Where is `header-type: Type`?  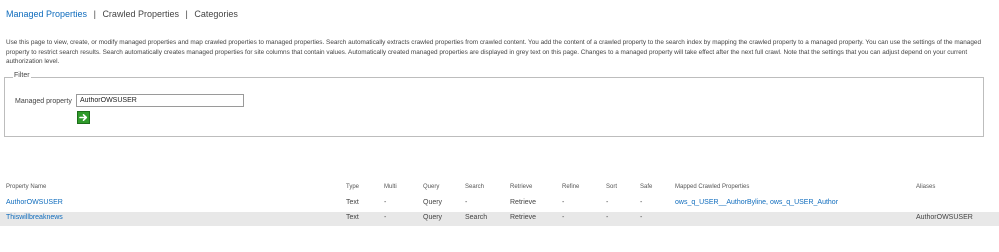
header-type: Type is located at coordinates (353, 187).